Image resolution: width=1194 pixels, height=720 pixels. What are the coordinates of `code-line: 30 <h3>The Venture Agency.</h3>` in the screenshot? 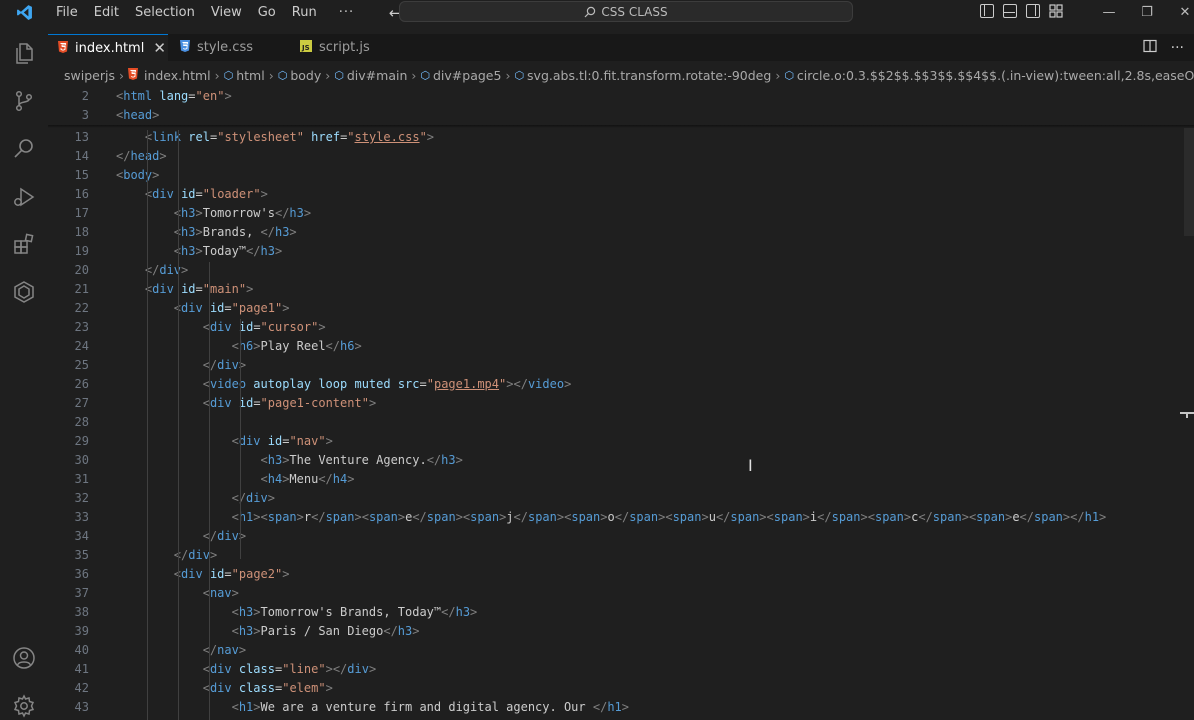 It's located at (621, 460).